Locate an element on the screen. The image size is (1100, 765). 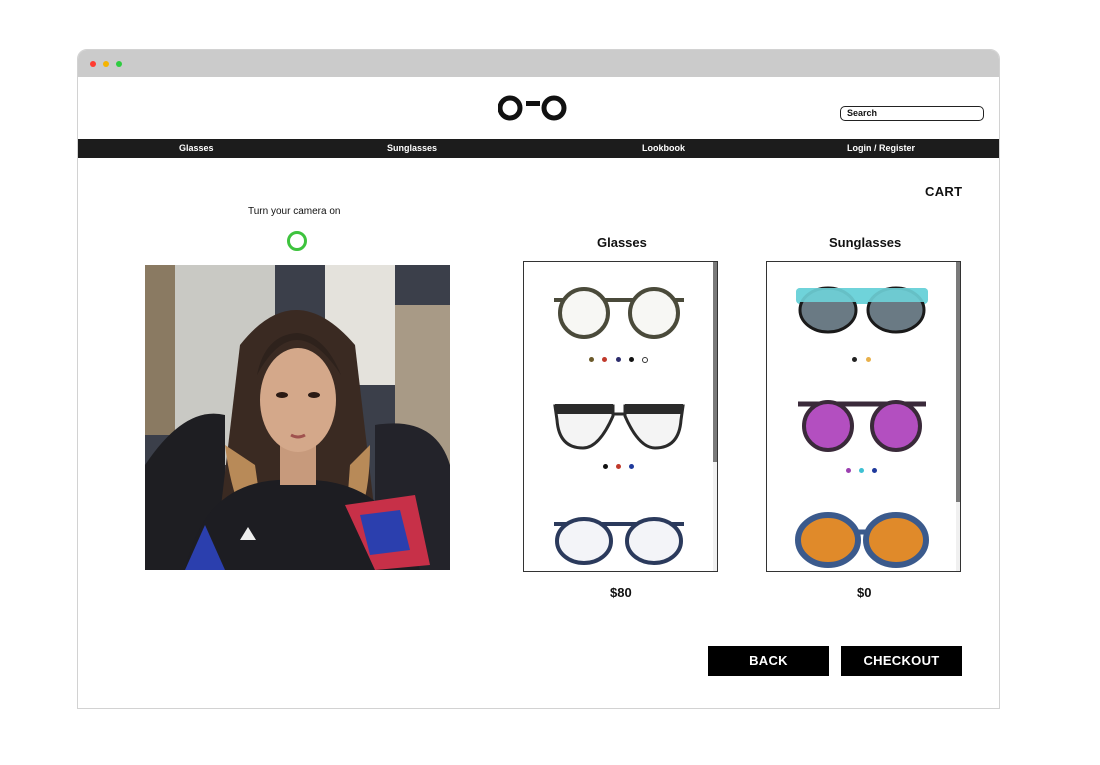
sunglasses-2-color-swatches is located at coordinates (861, 471).